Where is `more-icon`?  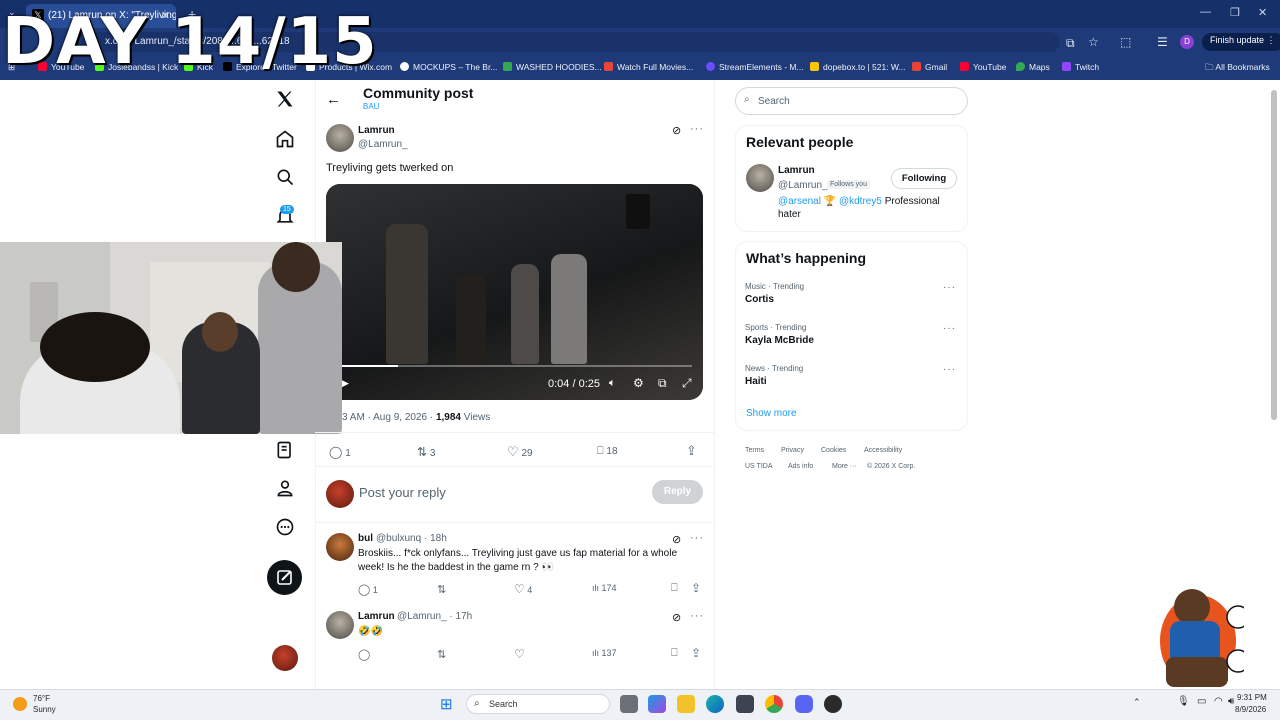 more-icon is located at coordinates (285, 527).